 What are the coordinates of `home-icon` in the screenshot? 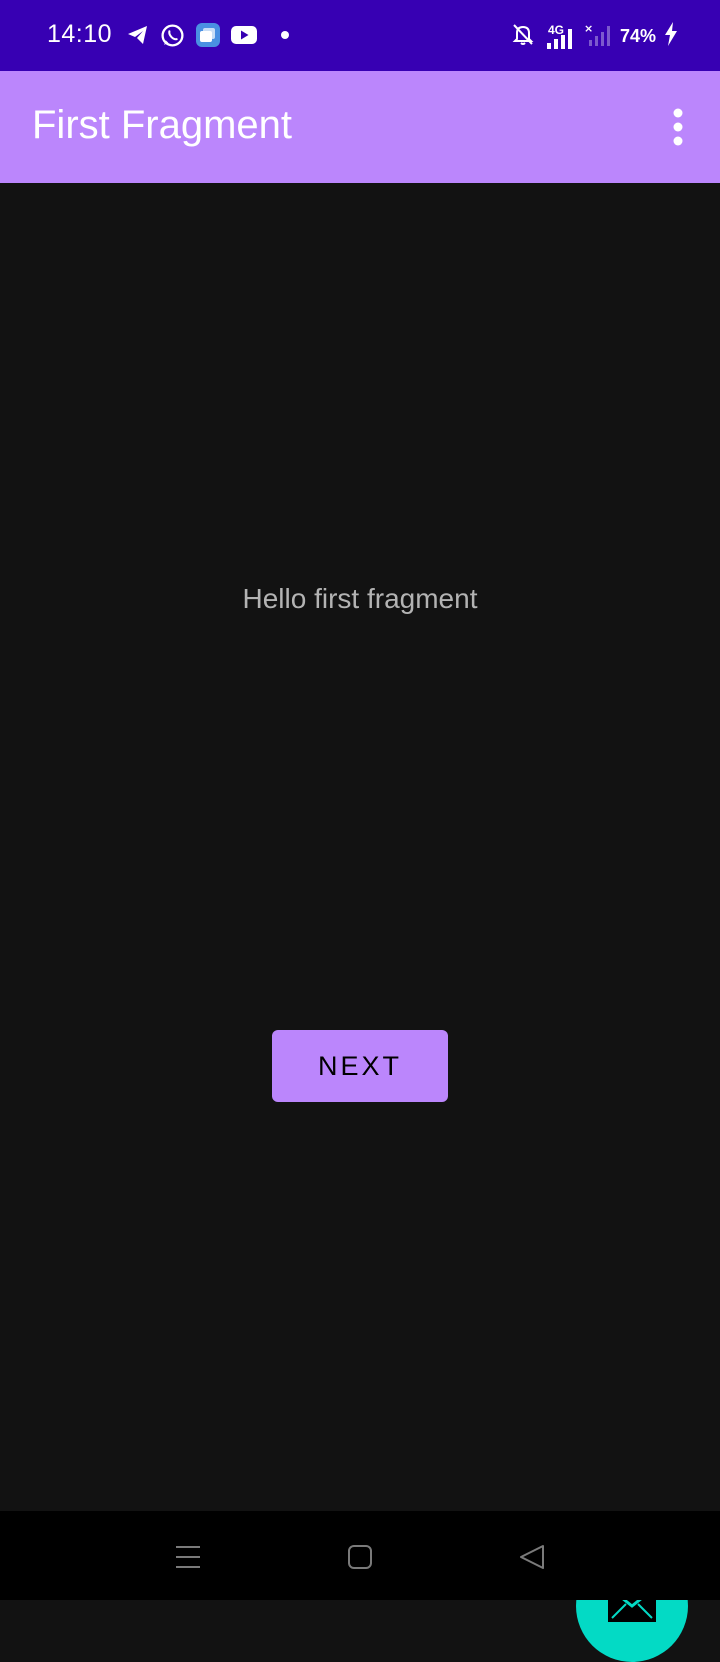 It's located at (360, 1557).